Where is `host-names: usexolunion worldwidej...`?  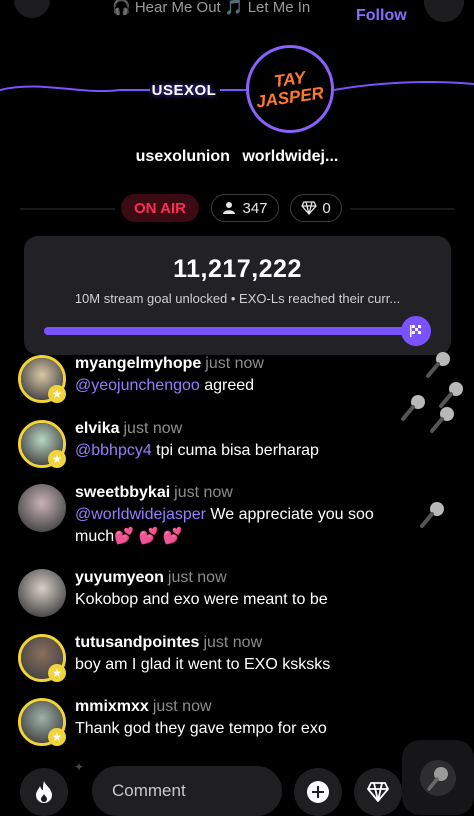 host-names: usexolunion worldwidej... is located at coordinates (237, 157).